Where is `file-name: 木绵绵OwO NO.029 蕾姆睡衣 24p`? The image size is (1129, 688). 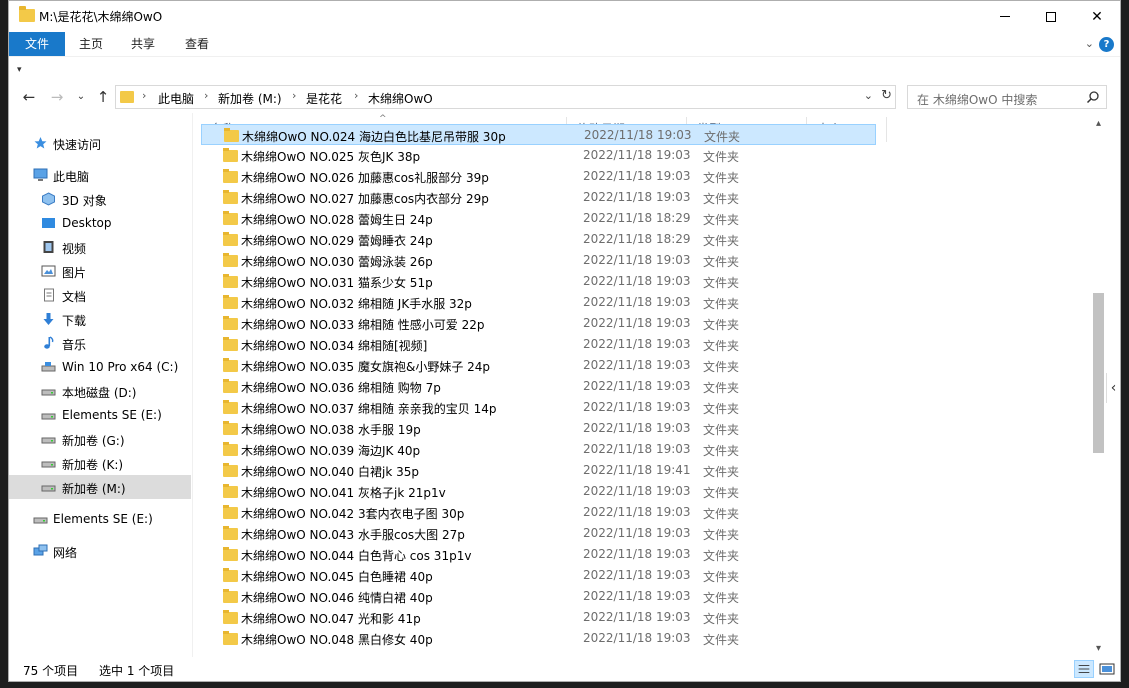 file-name: 木绵绵OwO NO.029 蕾姆睡衣 24p is located at coordinates (337, 241).